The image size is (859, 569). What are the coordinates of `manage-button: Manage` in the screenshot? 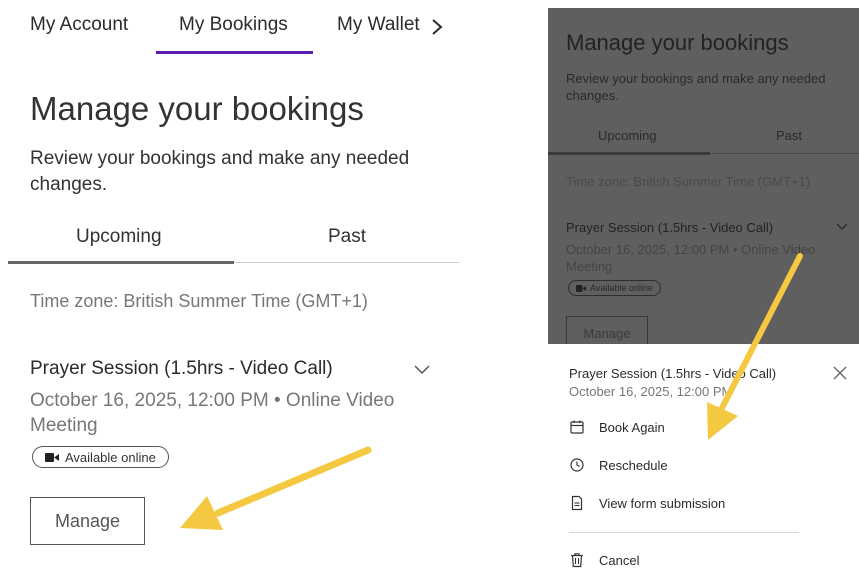 It's located at (87, 521).